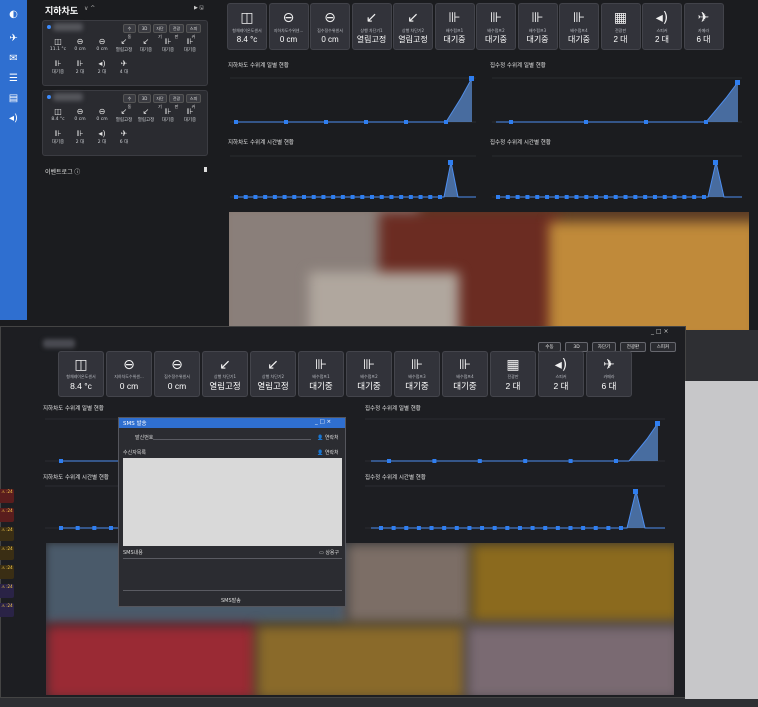 The width and height of the screenshot is (758, 707). Describe the element at coordinates (124, 41) in the screenshot. I see `device-icon: ↙` at that location.